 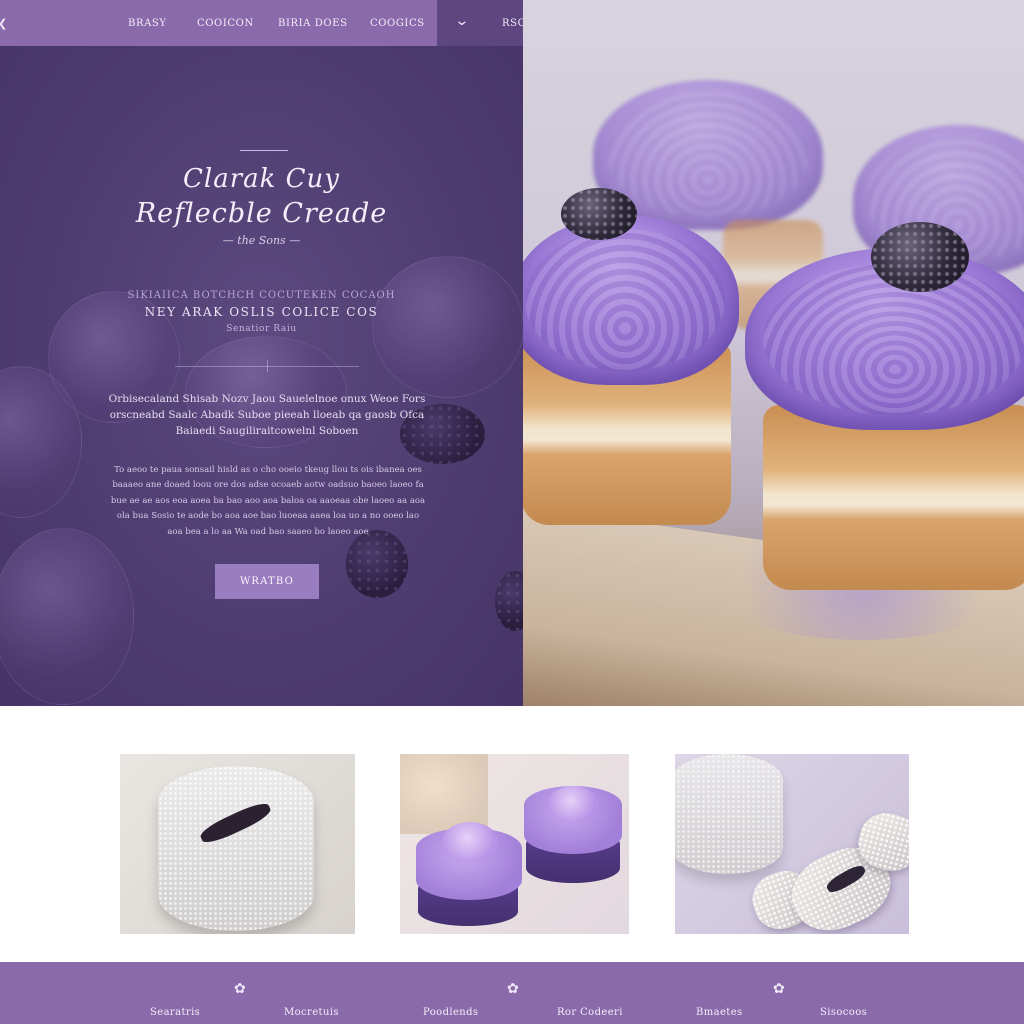 What do you see at coordinates (461, 20) in the screenshot?
I see `chevron-down-icon: ⌄` at bounding box center [461, 20].